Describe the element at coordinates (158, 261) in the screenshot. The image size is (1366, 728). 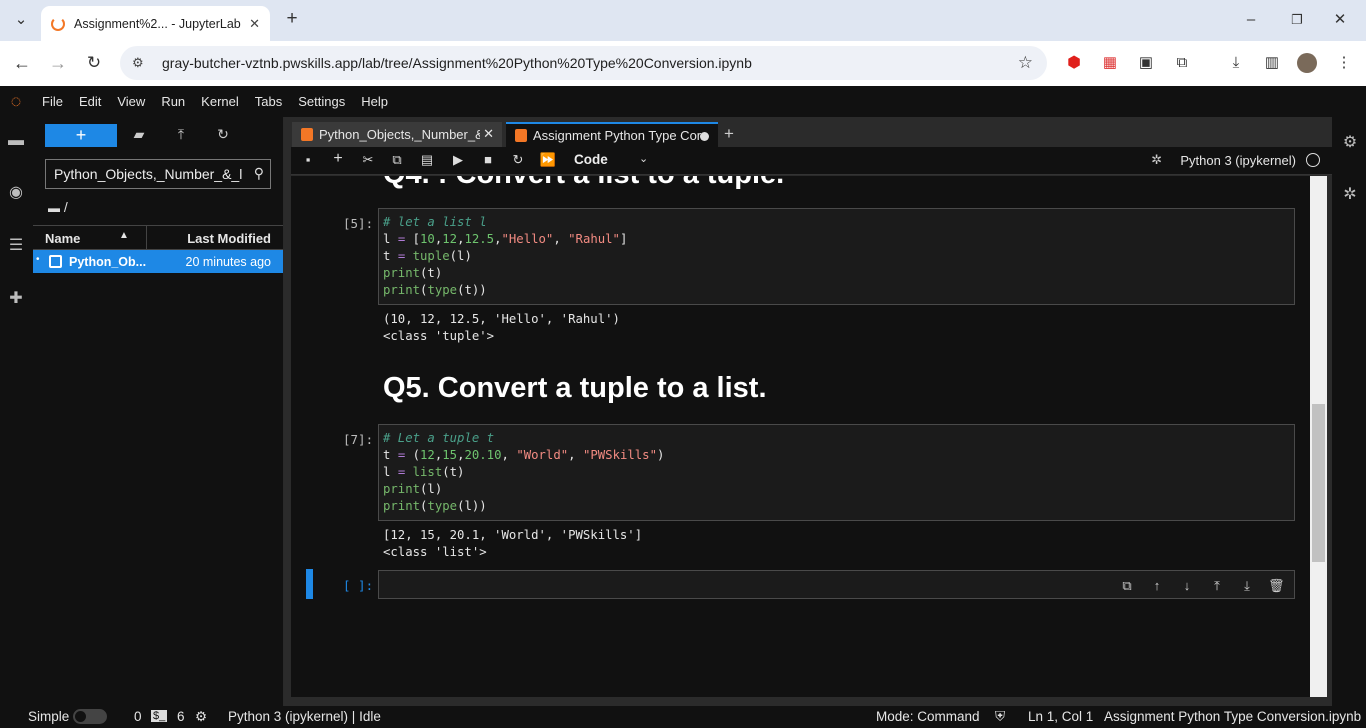
I see `file-row: • Python_Ob... 20 minutes ago` at that location.